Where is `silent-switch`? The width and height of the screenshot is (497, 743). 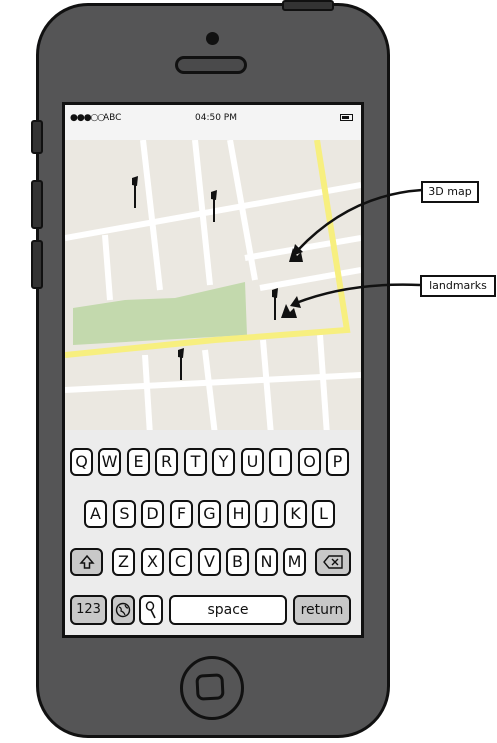
silent-switch is located at coordinates (37, 137).